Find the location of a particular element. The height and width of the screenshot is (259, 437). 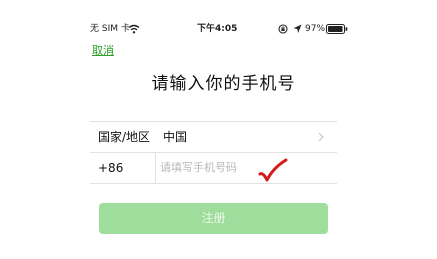

region-selector: 国家/地区 中国 is located at coordinates (213, 137).